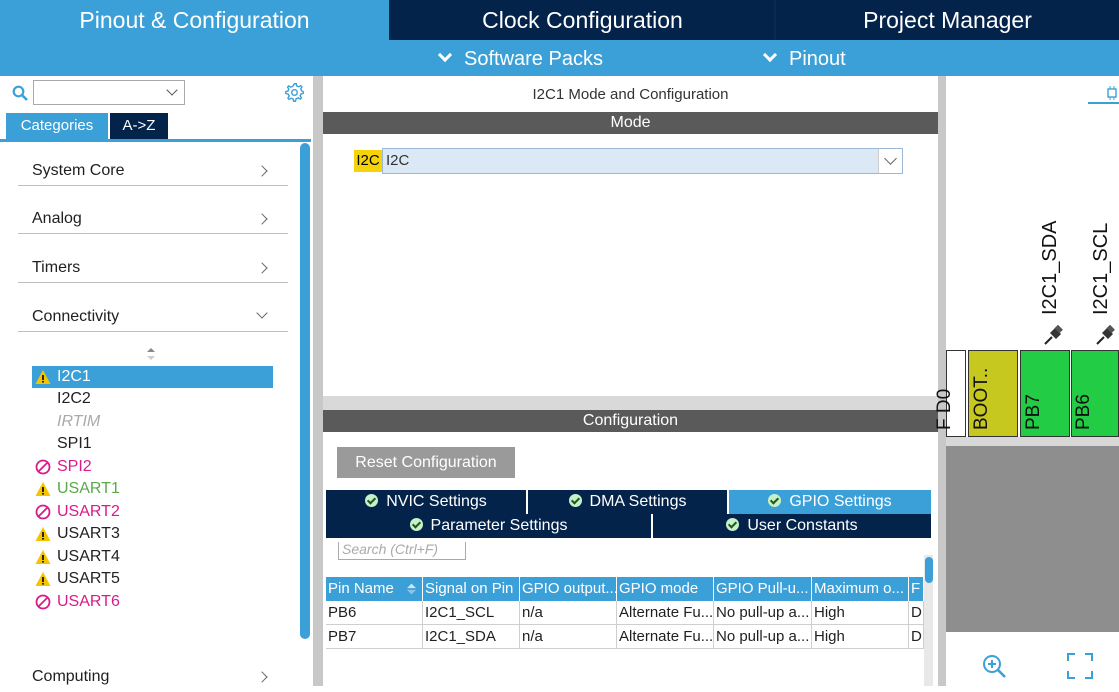 This screenshot has width=1119, height=692. What do you see at coordinates (471, 637) in the screenshot?
I see `table-cell: I2C1_SDA` at bounding box center [471, 637].